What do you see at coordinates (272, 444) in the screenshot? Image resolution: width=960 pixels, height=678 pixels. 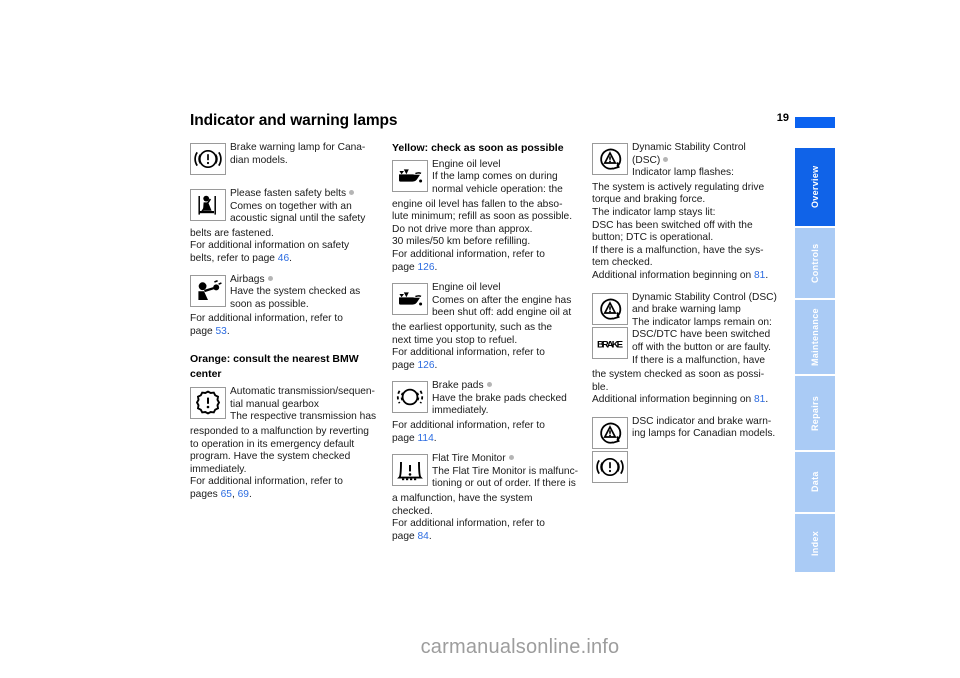 I see `entry-continuation: to operation in its emergency default` at bounding box center [272, 444].